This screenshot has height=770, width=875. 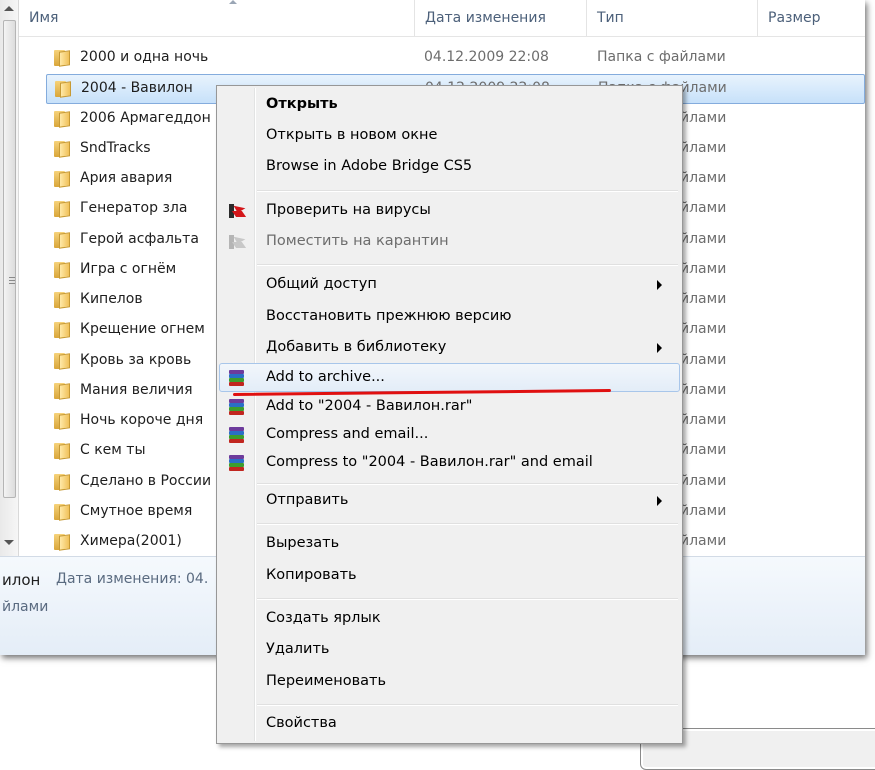 I want to click on menu-item-label: Открыть в новом окне, so click(x=352, y=135).